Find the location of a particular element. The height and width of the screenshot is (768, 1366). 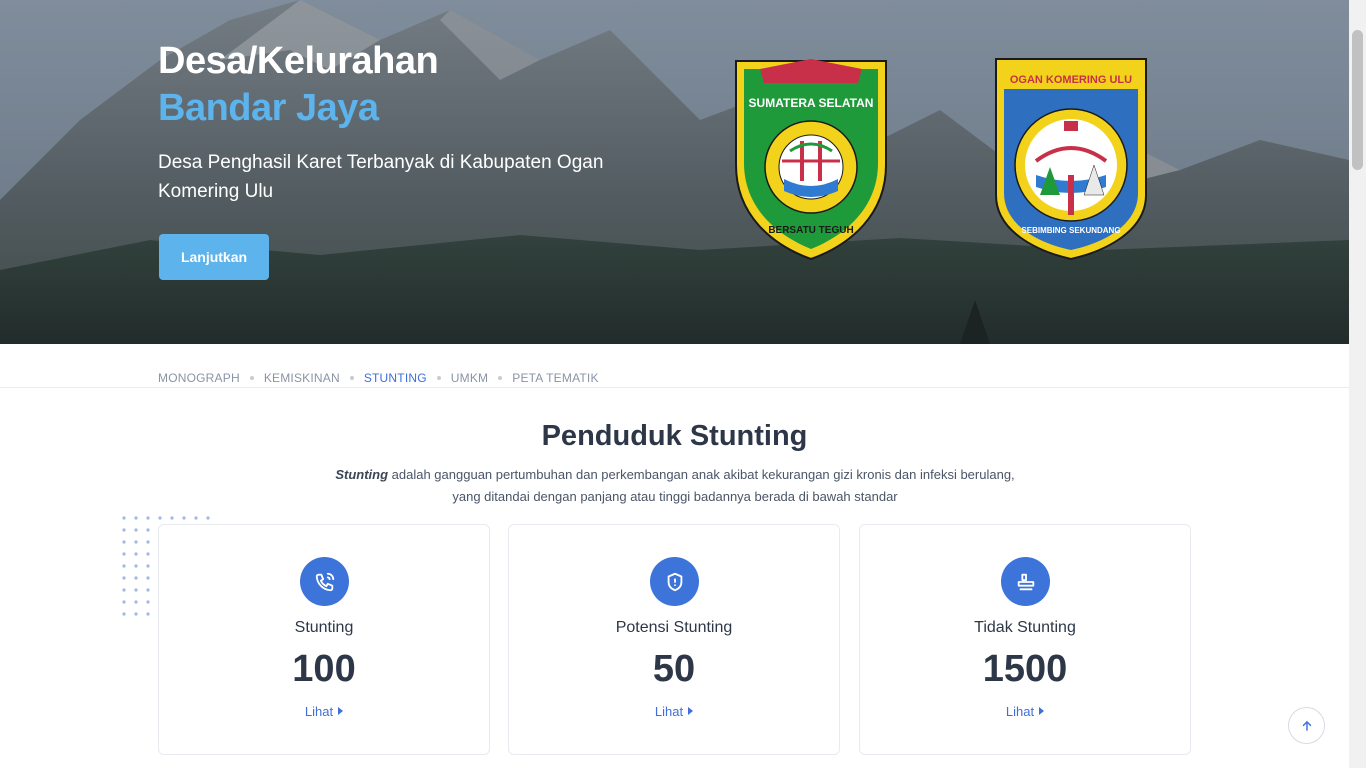

shield-alert-icon is located at coordinates (674, 581).